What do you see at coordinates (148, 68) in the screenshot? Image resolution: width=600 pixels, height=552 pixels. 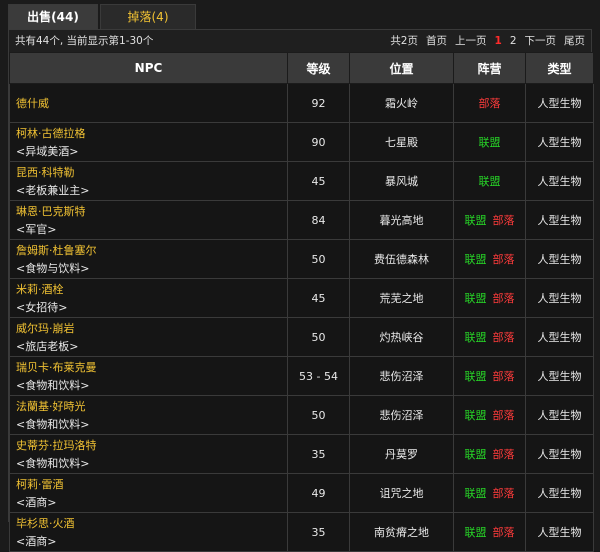 I see `col-npc: NPC` at bounding box center [148, 68].